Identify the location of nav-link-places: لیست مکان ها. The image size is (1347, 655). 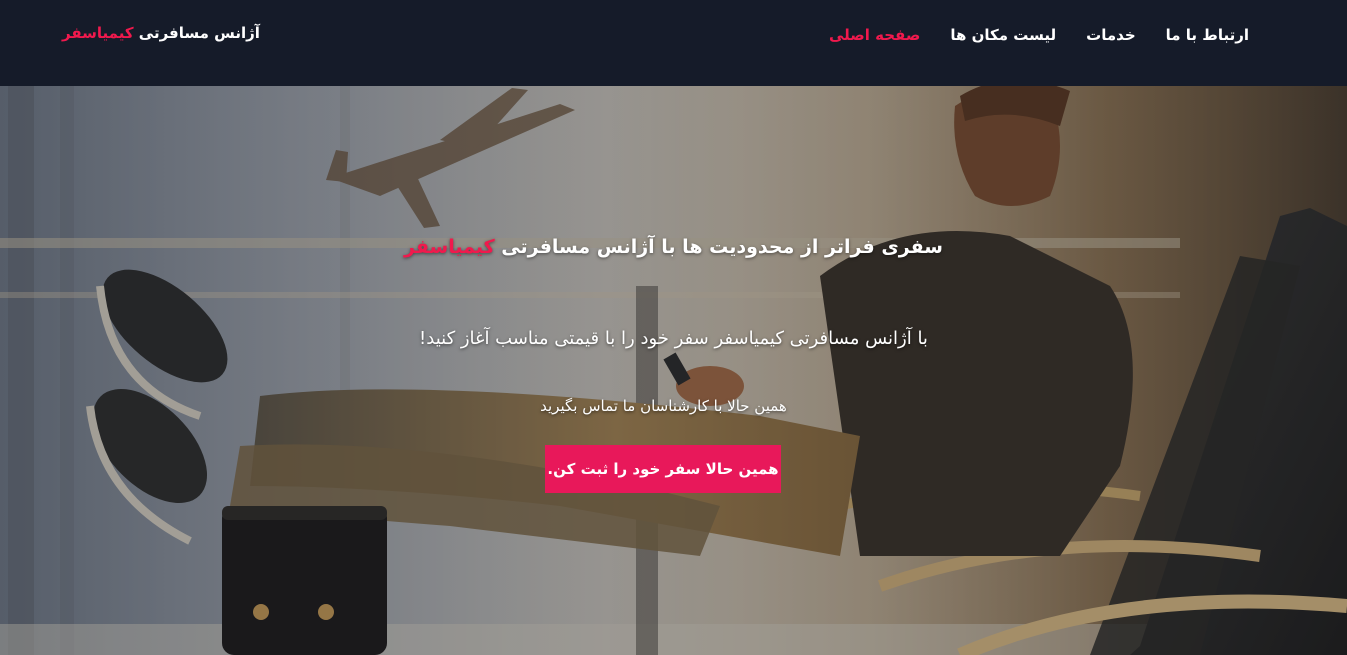
(1003, 35).